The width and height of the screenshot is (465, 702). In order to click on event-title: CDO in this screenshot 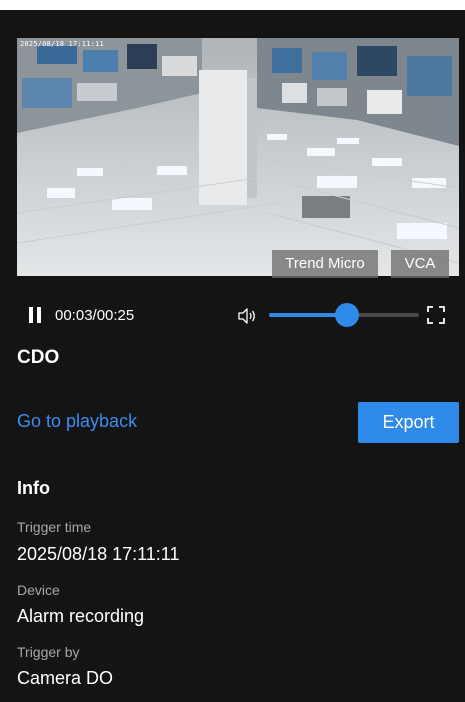, I will do `click(38, 357)`.